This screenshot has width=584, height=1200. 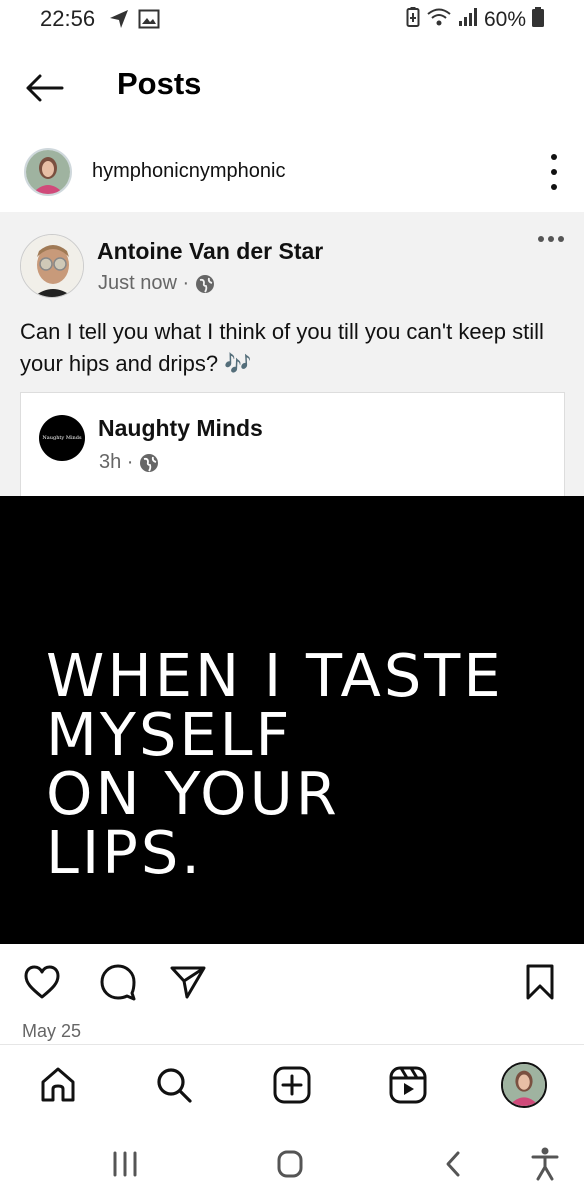 I want to click on reels-icon, so click(x=408, y=1085).